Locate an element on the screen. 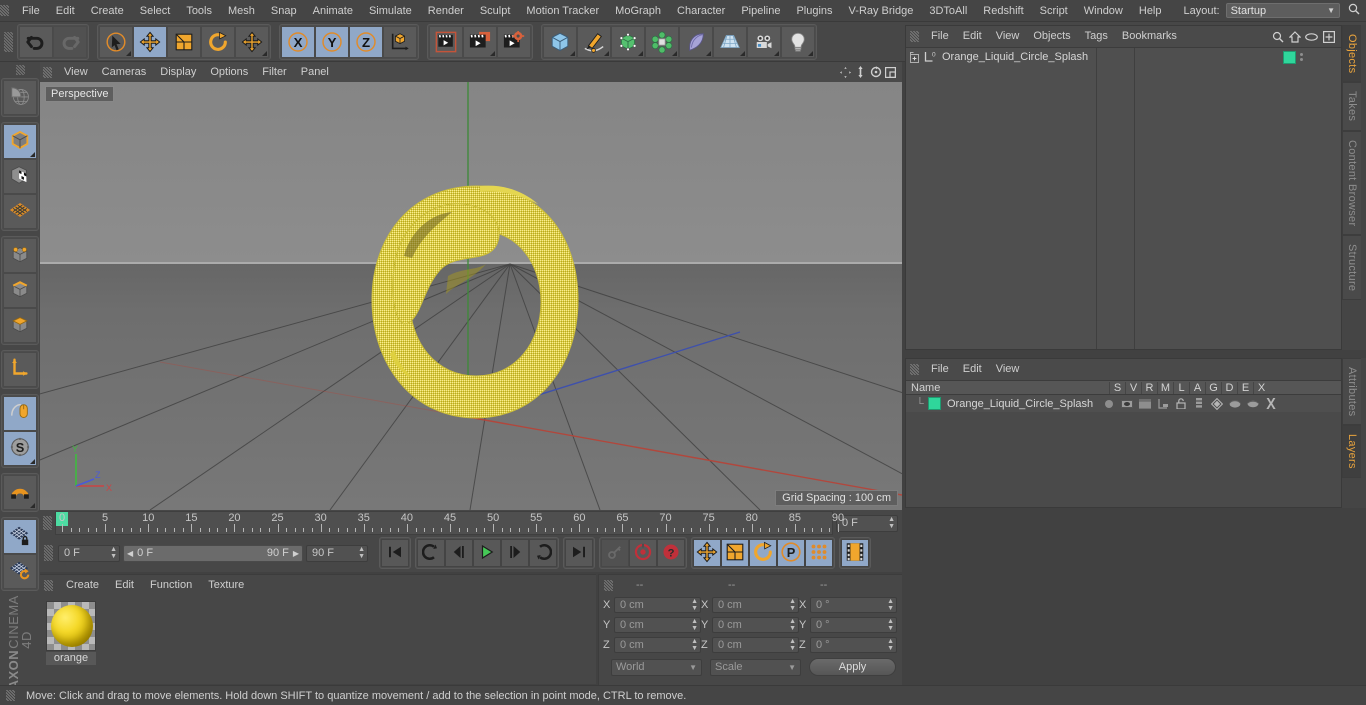 The image size is (1366, 705). plus-box-icon is located at coordinates (1328, 36).